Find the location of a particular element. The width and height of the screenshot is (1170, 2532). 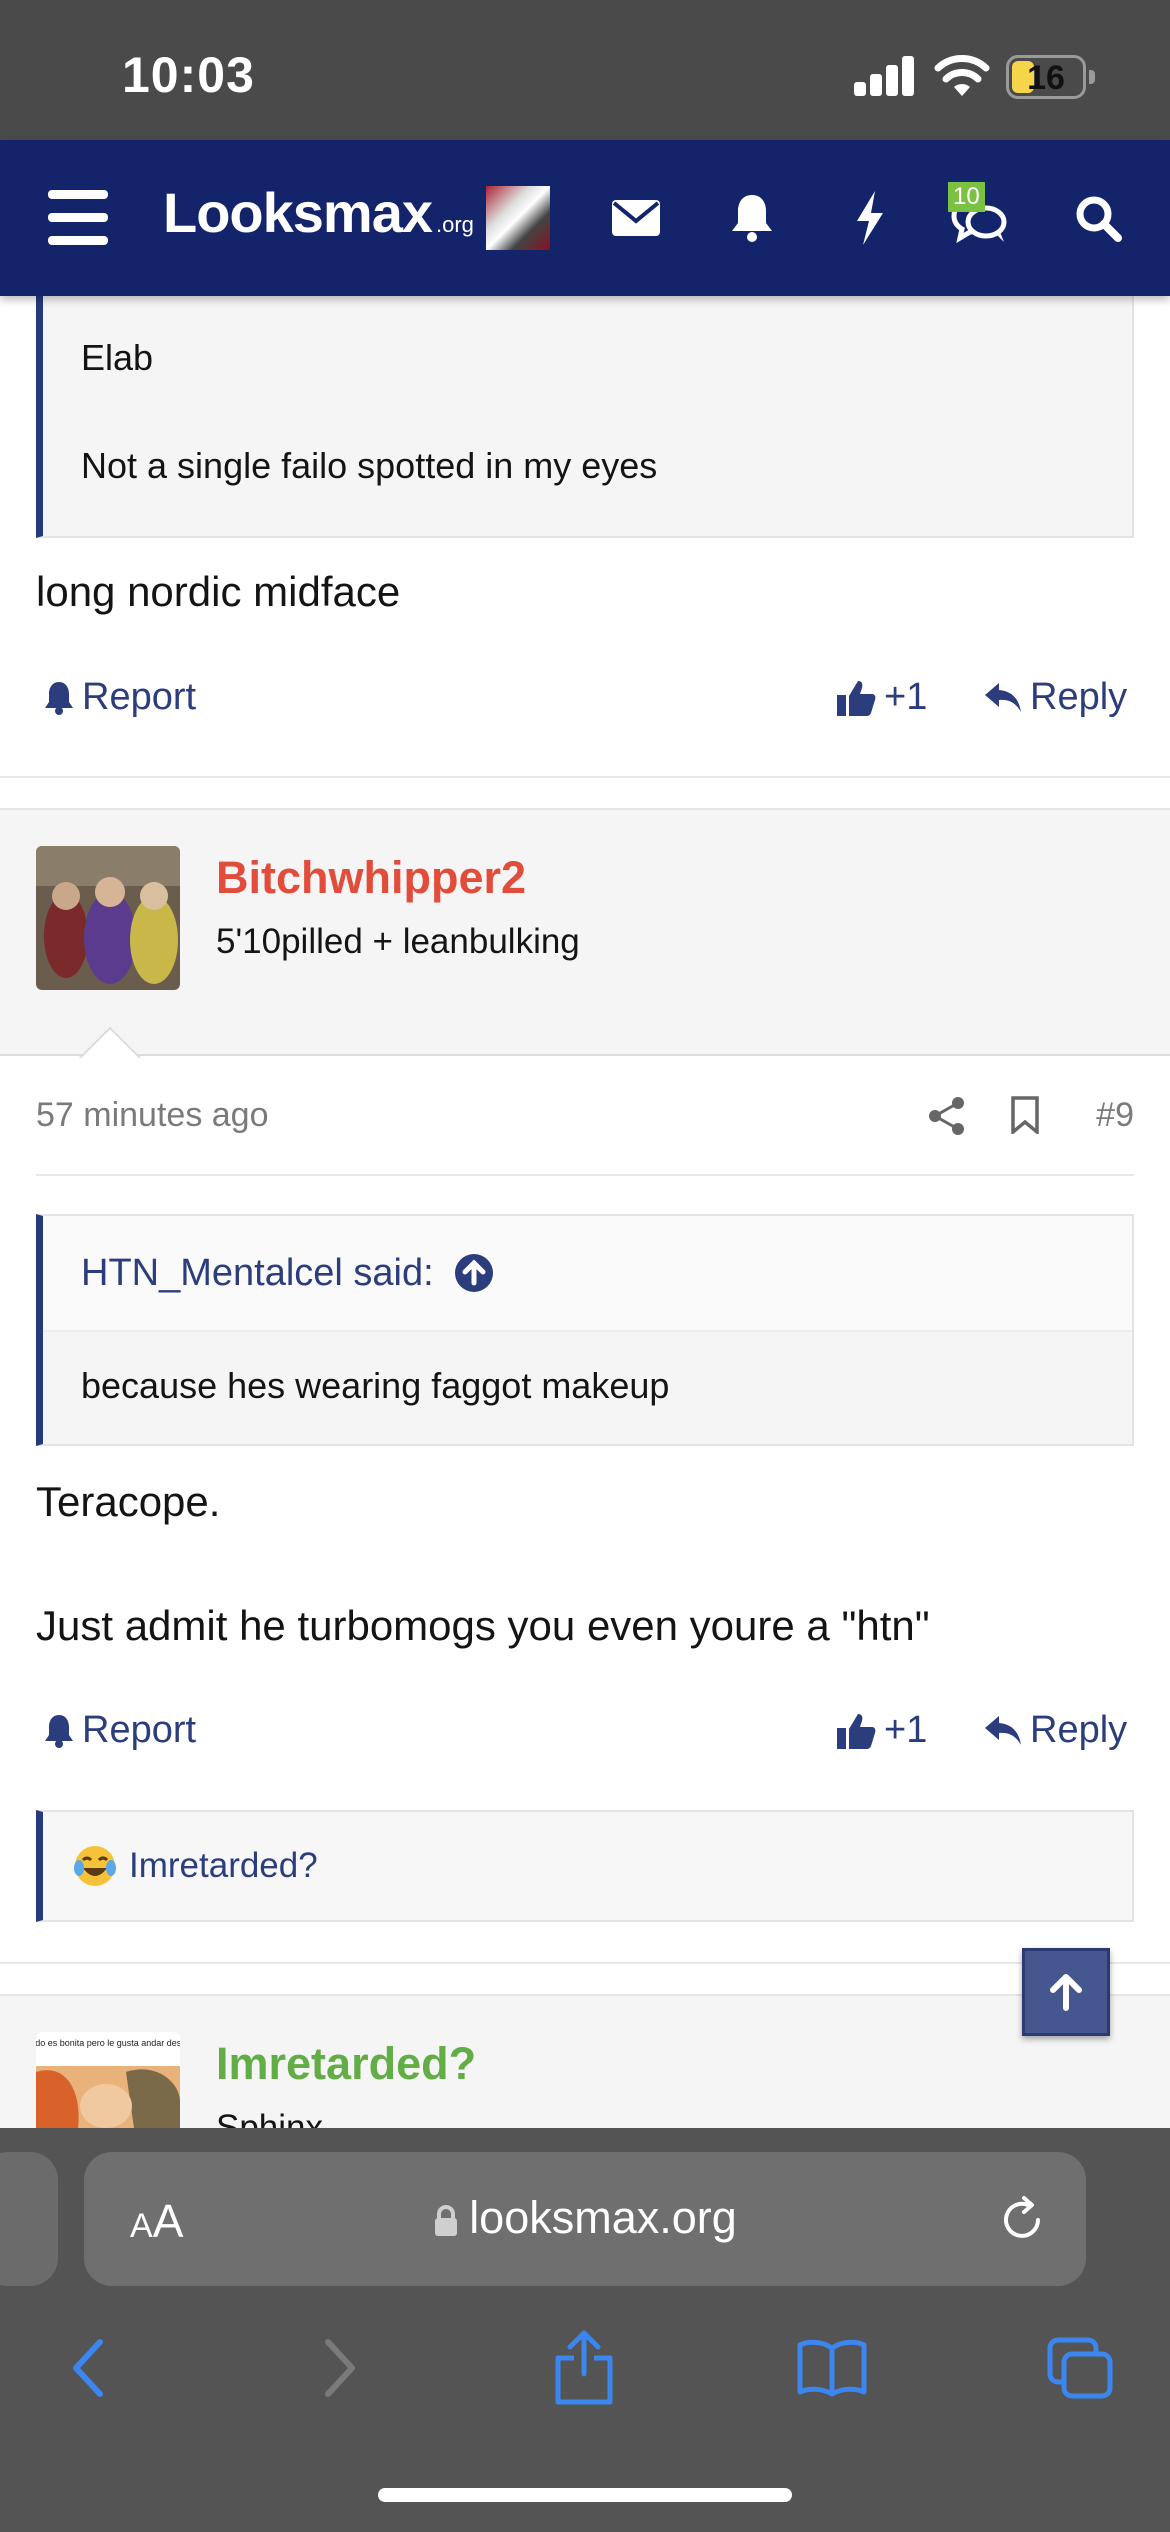

arrow-up-circle-icon is located at coordinates (474, 1273).